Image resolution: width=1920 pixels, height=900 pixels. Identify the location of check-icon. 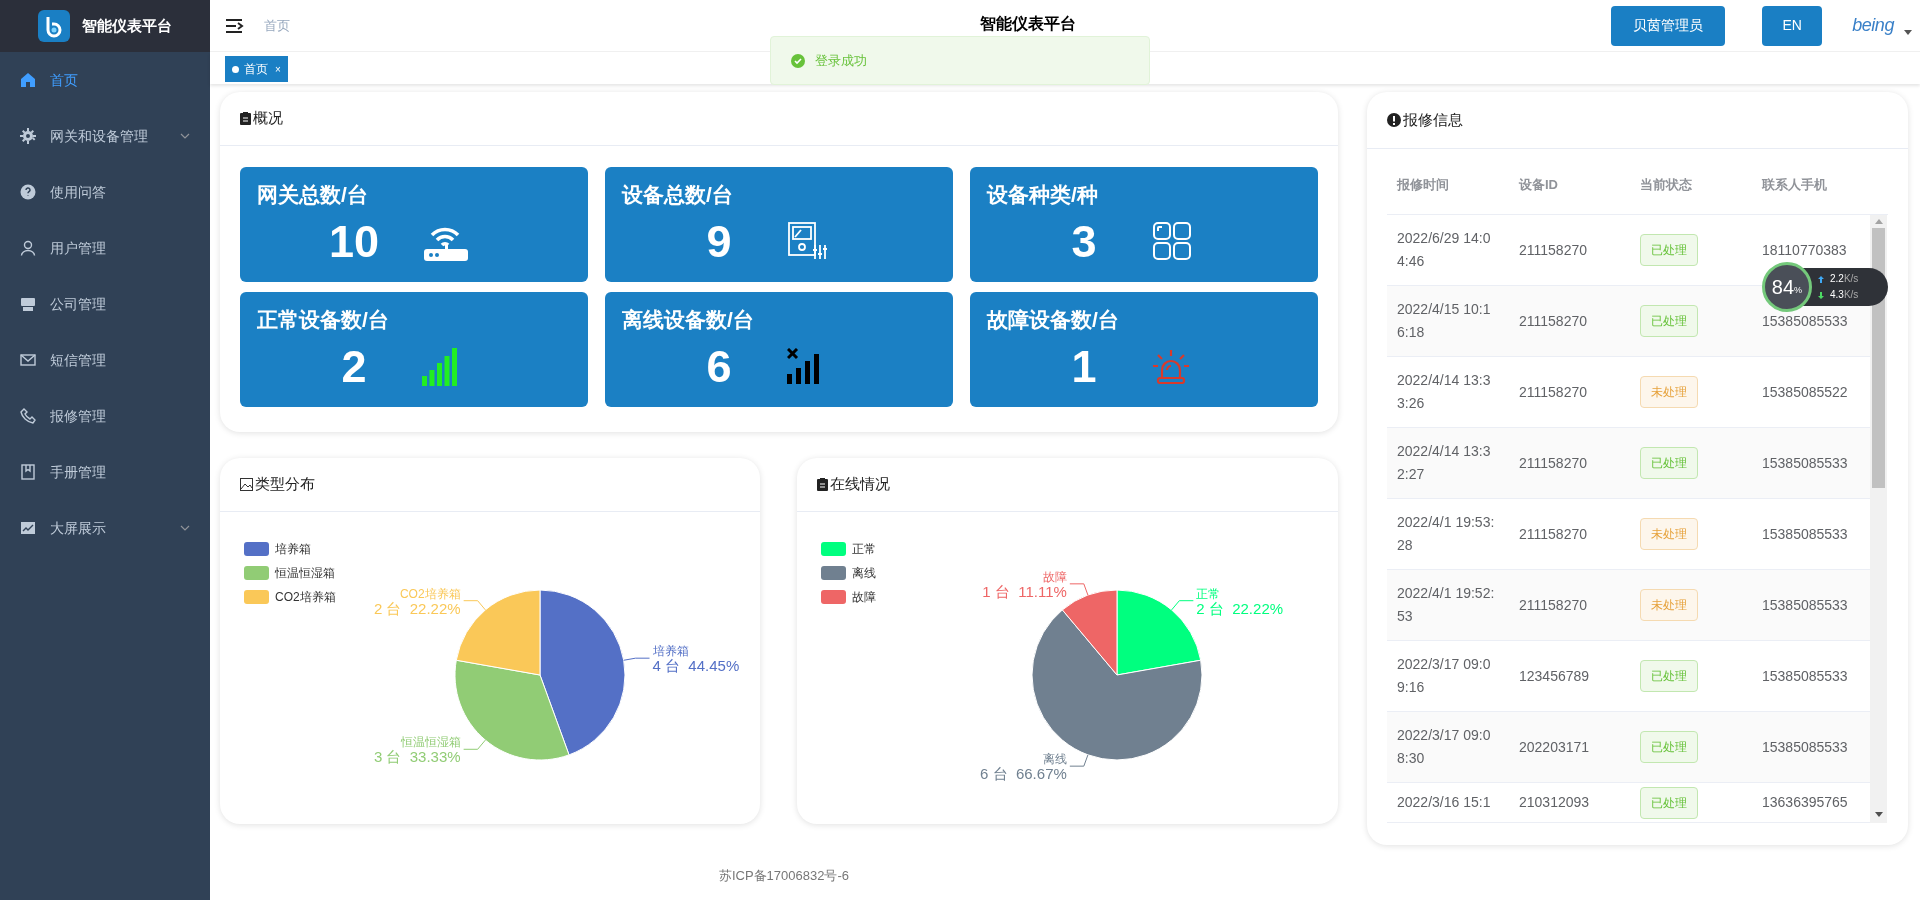
(798, 60).